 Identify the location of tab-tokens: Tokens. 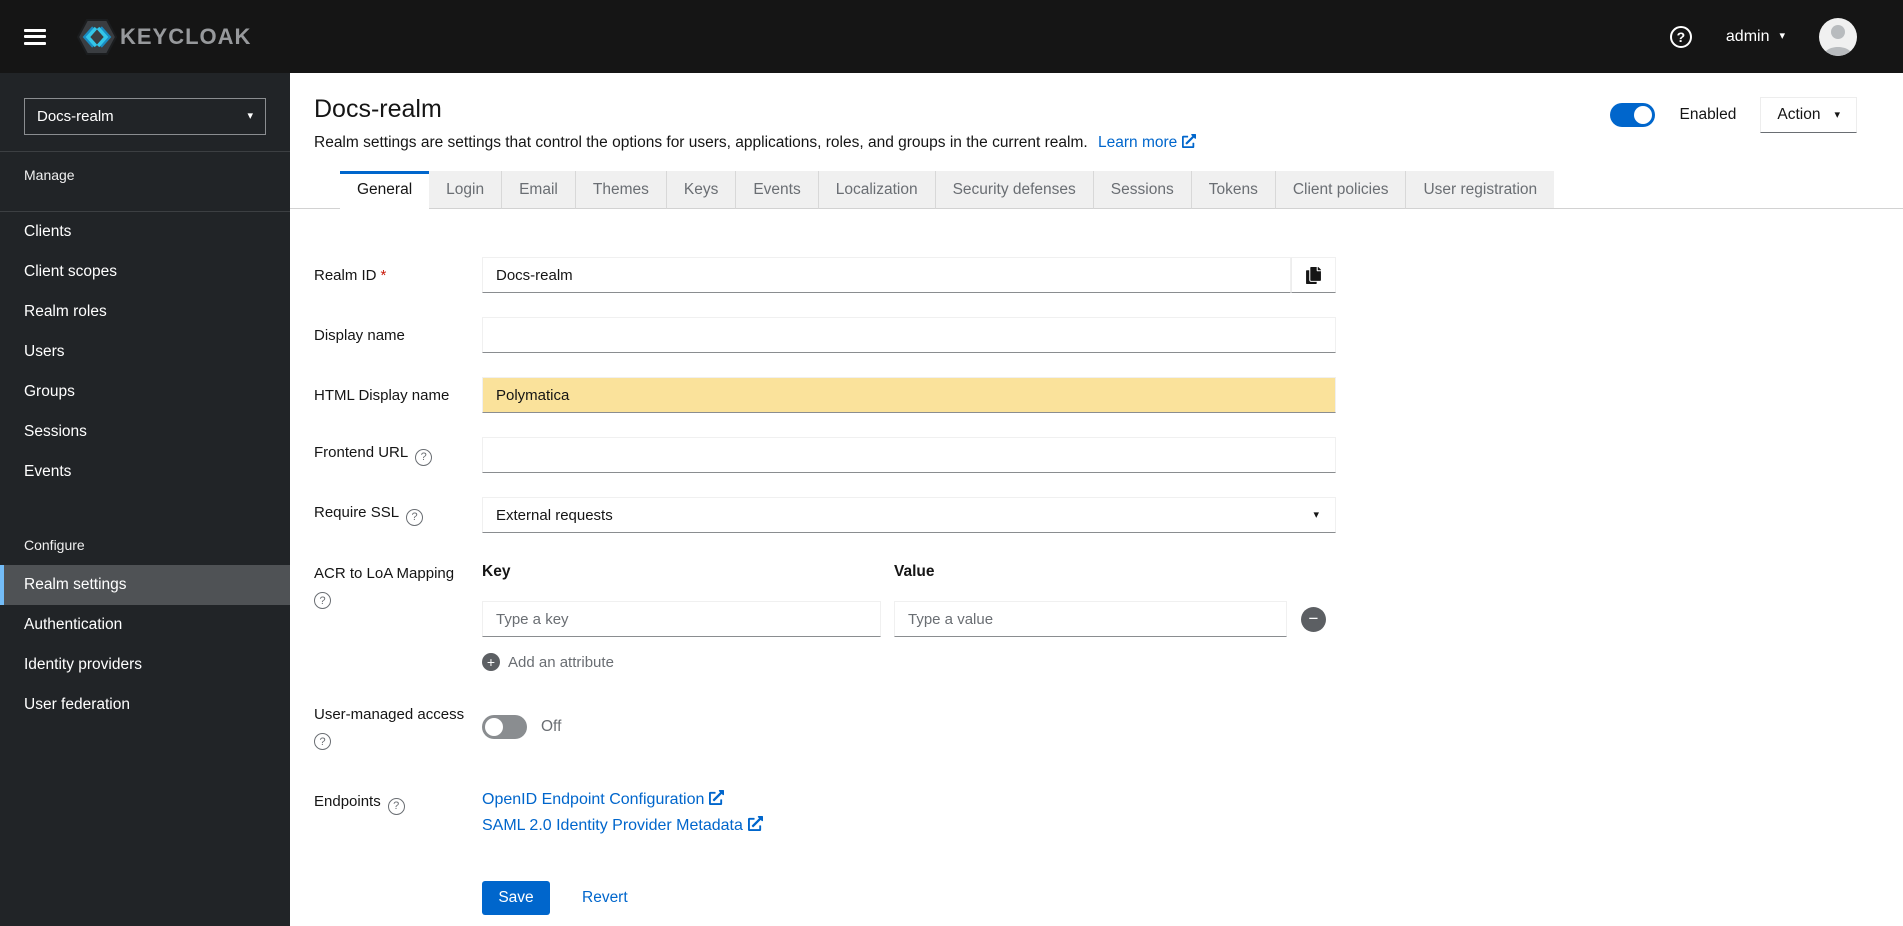
(1233, 190).